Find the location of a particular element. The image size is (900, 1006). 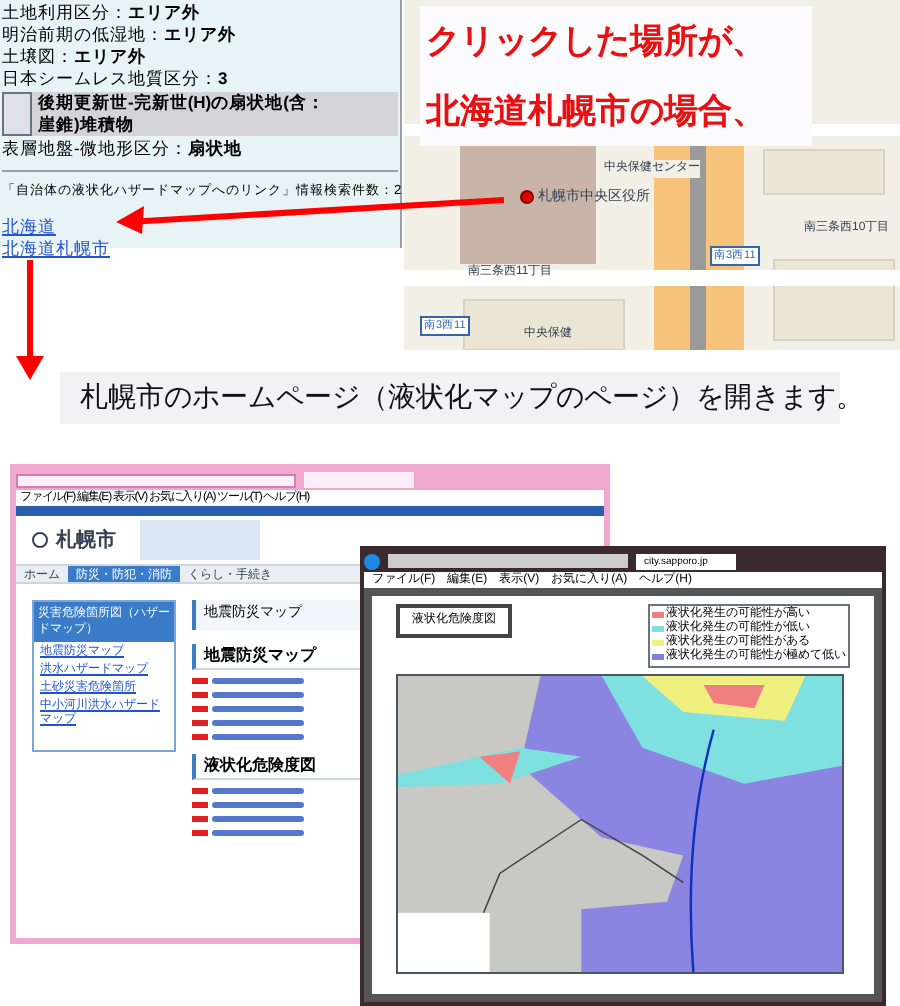

info-row-text: 明治前期の低湿地：エリア外 is located at coordinates (120, 35).